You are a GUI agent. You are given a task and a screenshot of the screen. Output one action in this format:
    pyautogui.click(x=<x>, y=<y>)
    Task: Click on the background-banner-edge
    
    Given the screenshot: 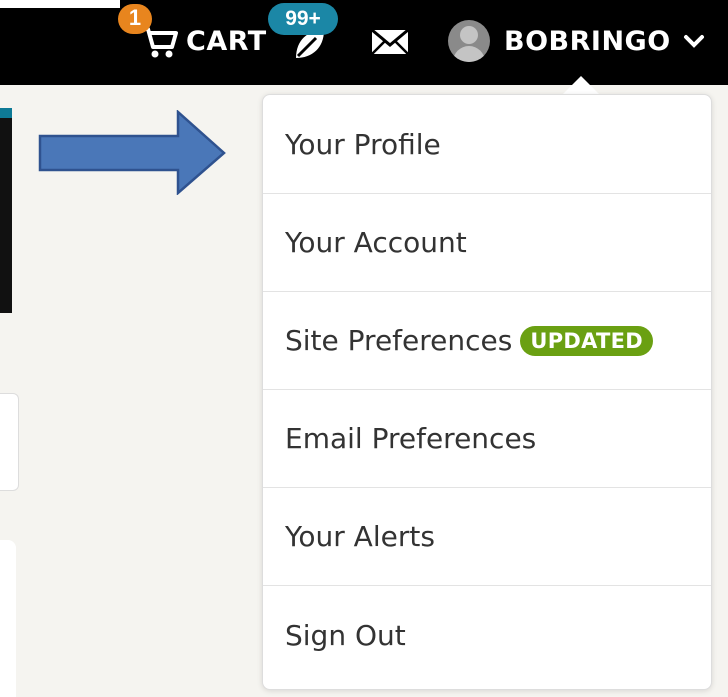 What is the action you would take?
    pyautogui.click(x=6, y=210)
    